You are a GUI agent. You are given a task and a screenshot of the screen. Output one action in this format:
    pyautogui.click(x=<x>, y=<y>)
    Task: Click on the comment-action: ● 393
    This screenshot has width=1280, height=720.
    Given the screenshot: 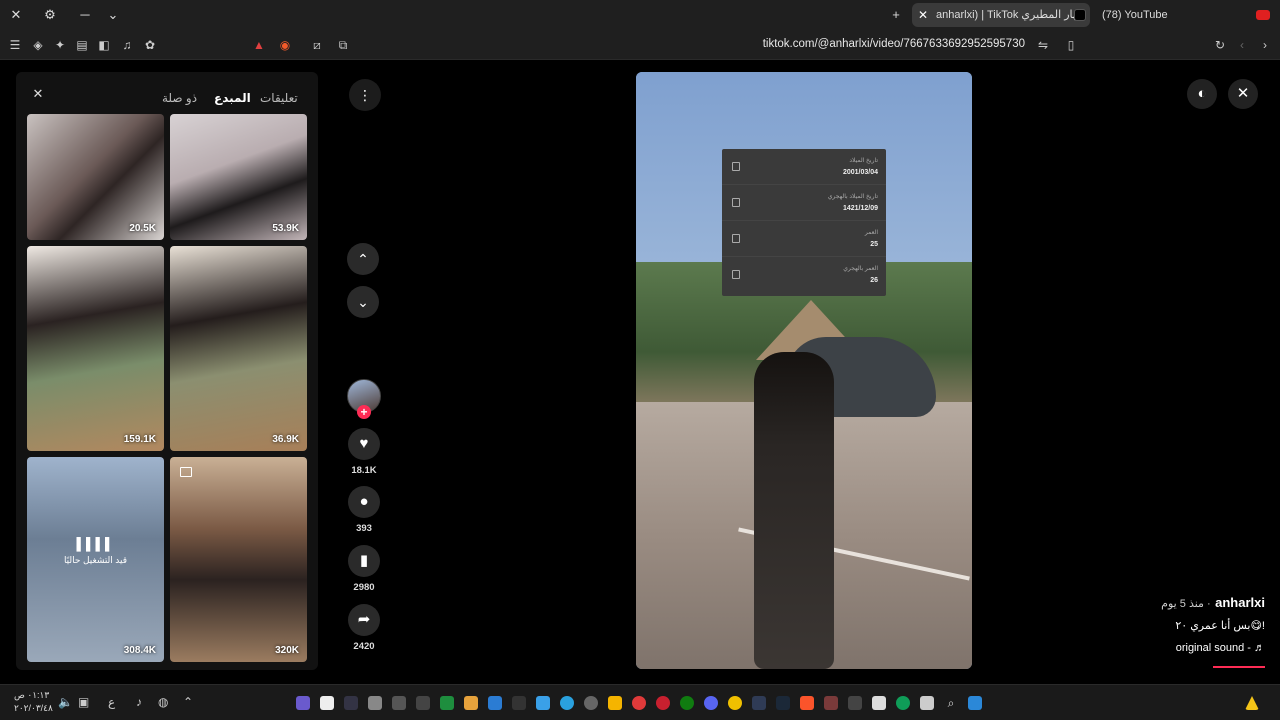 What is the action you would take?
    pyautogui.click(x=364, y=510)
    